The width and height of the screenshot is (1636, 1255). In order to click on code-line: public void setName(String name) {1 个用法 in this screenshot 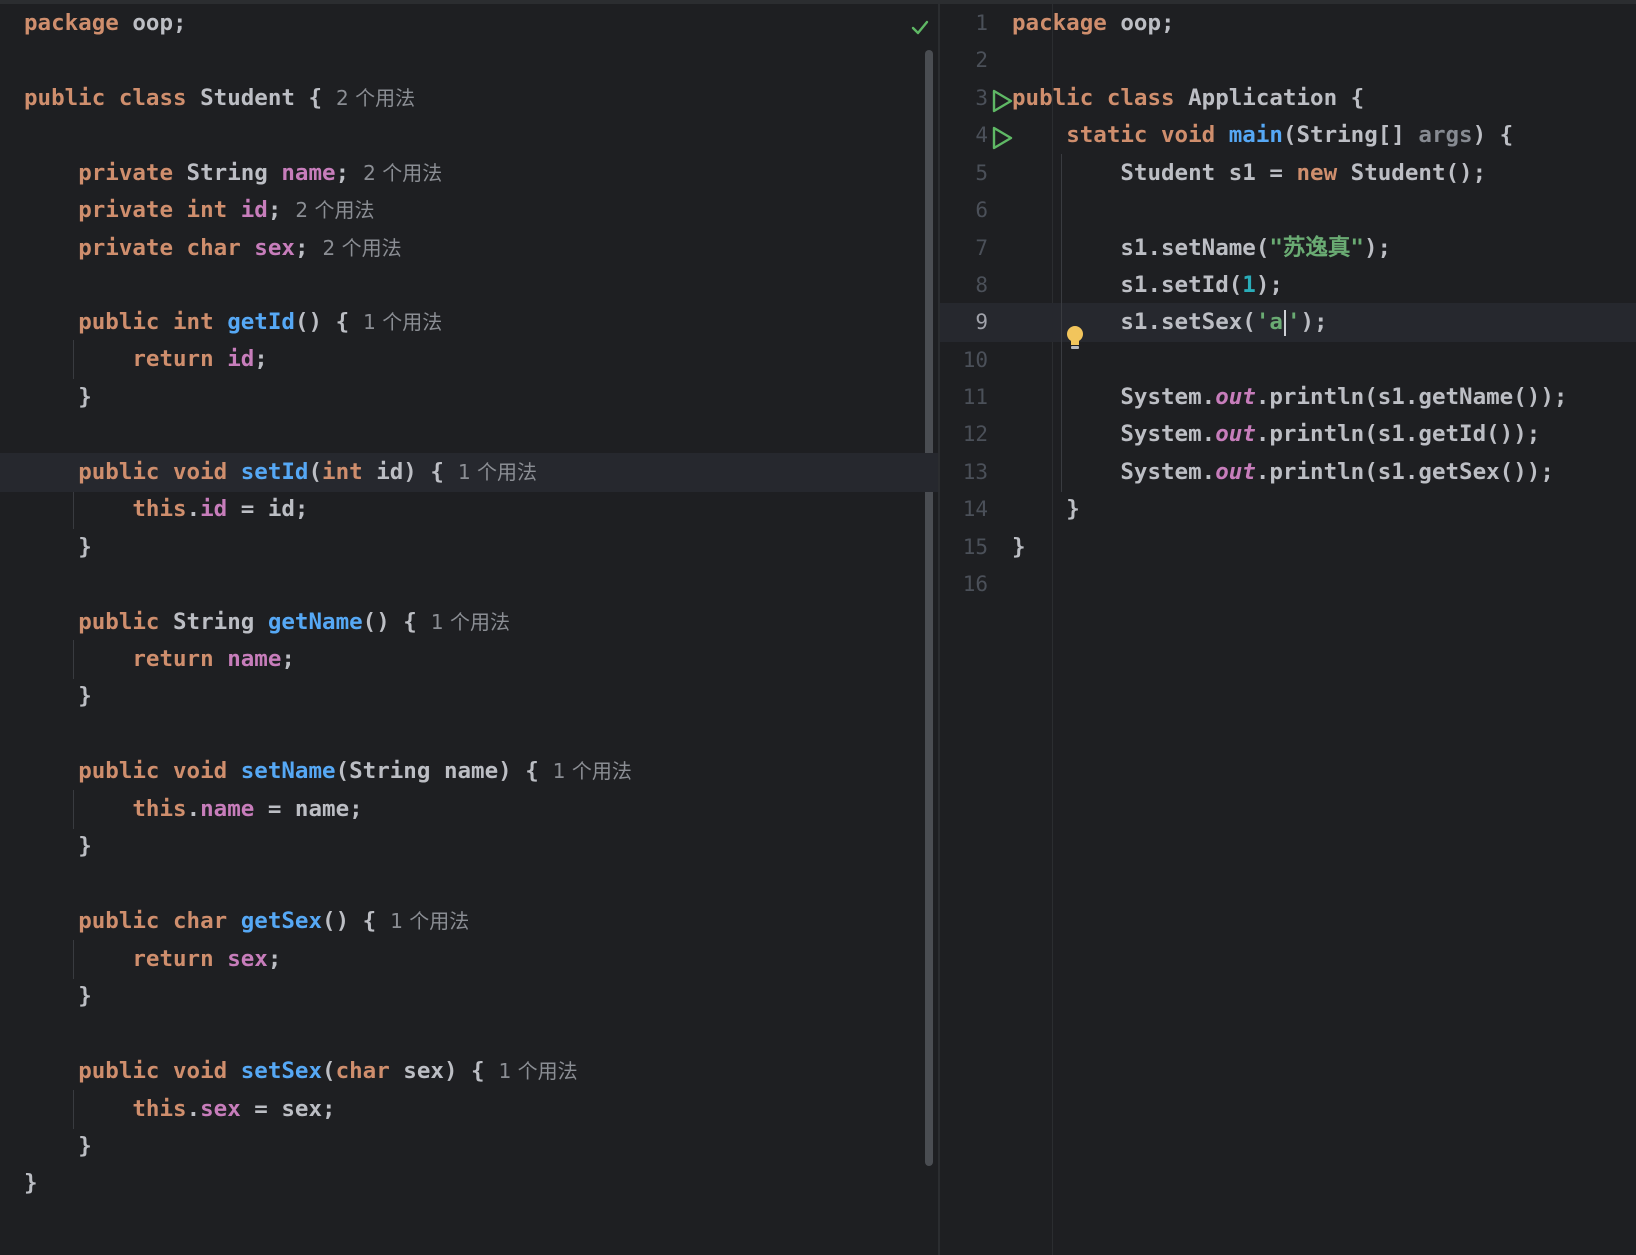, I will do `click(469, 771)`.